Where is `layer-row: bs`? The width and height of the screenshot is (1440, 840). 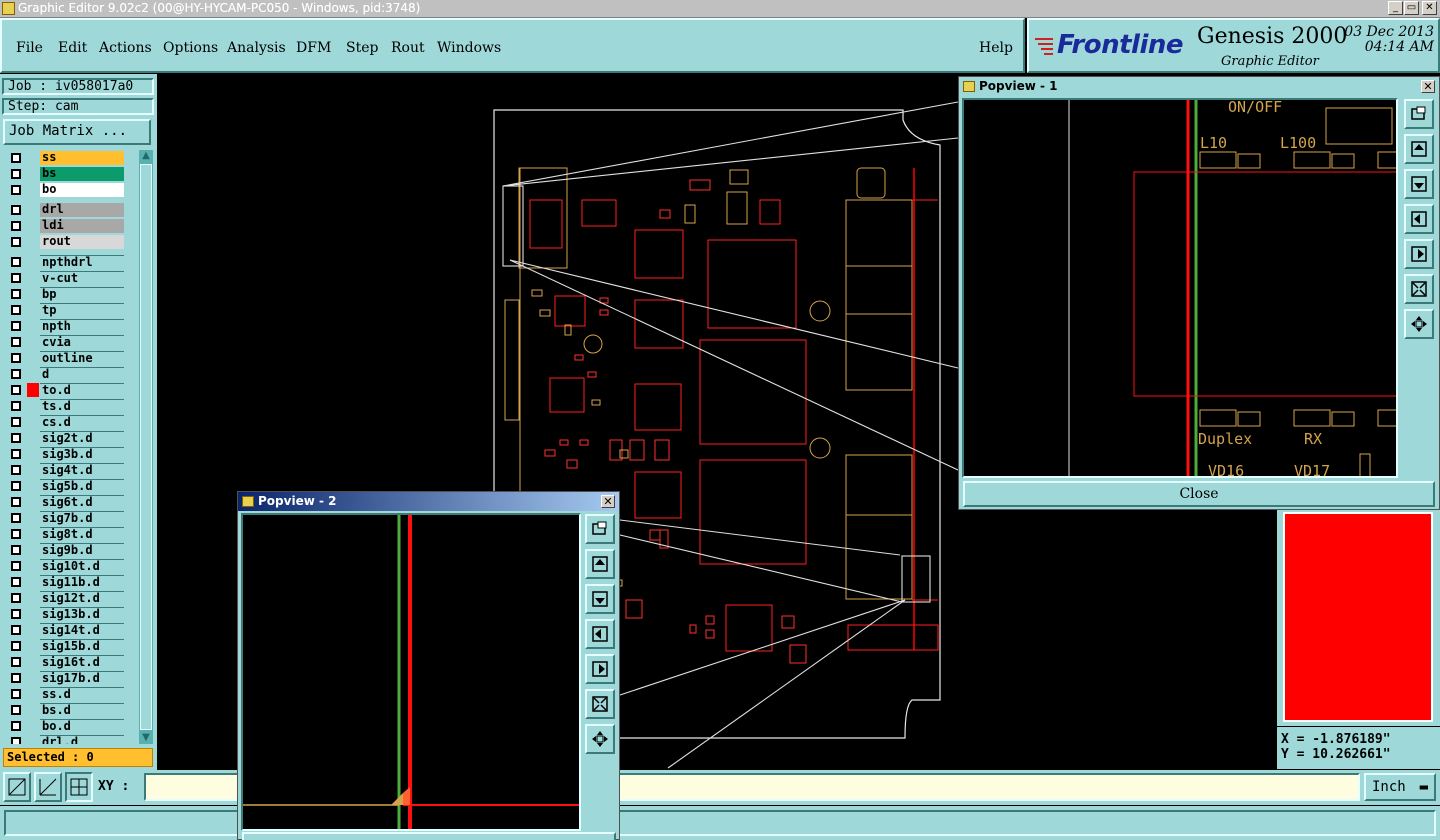 layer-row: bs is located at coordinates (71, 174).